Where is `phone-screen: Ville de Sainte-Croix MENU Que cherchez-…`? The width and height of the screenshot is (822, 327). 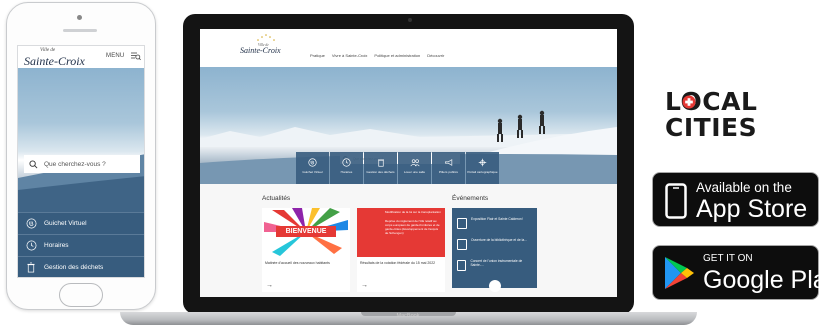 phone-screen: Ville de Sainte-Croix MENU Que cherchez-… is located at coordinates (81, 161).